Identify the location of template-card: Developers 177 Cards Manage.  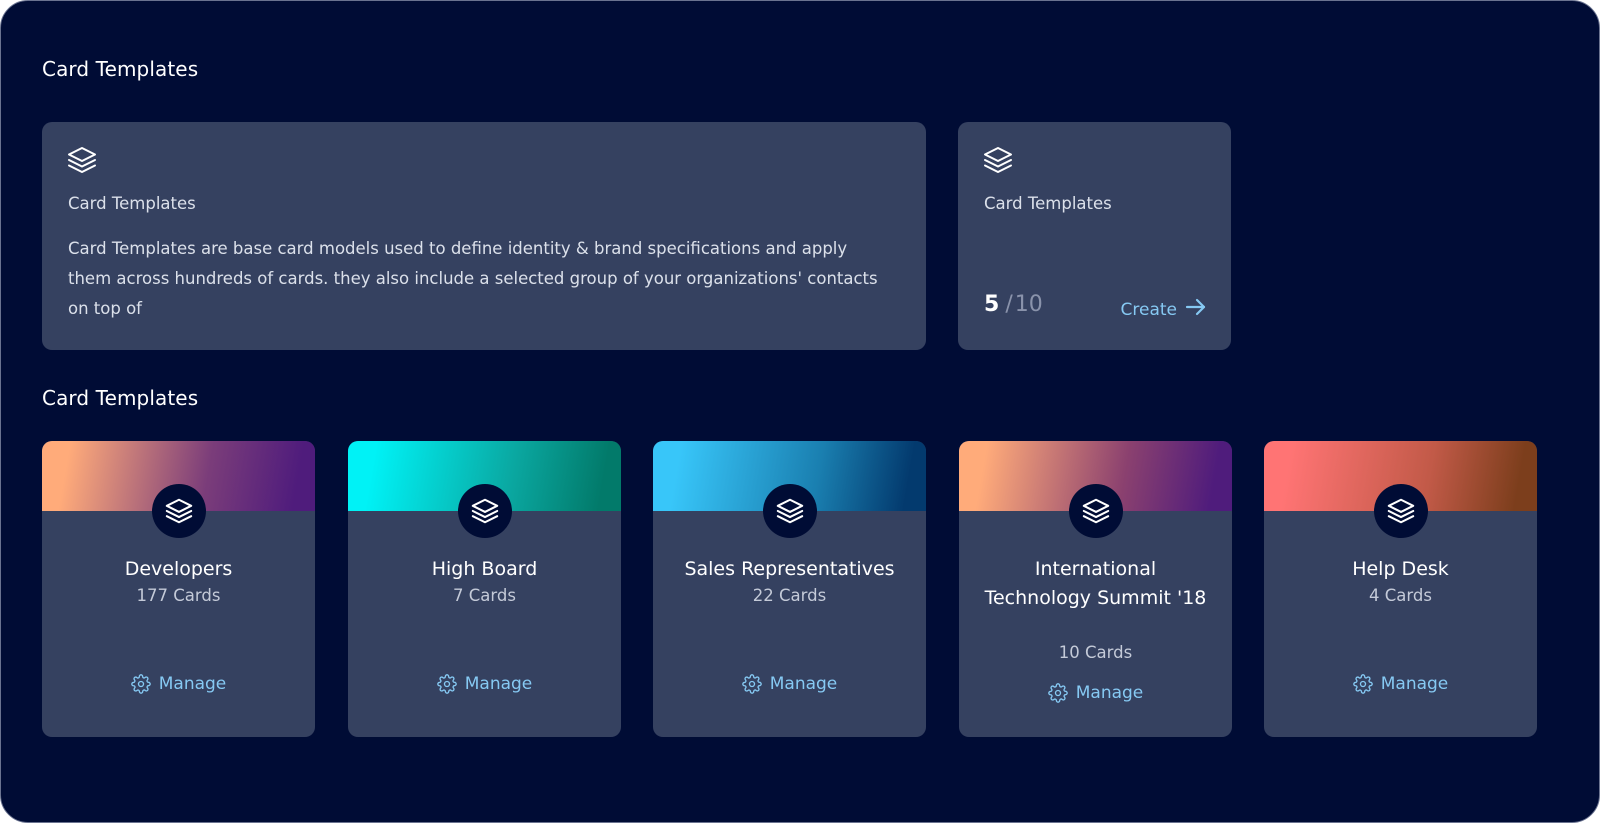
(178, 589).